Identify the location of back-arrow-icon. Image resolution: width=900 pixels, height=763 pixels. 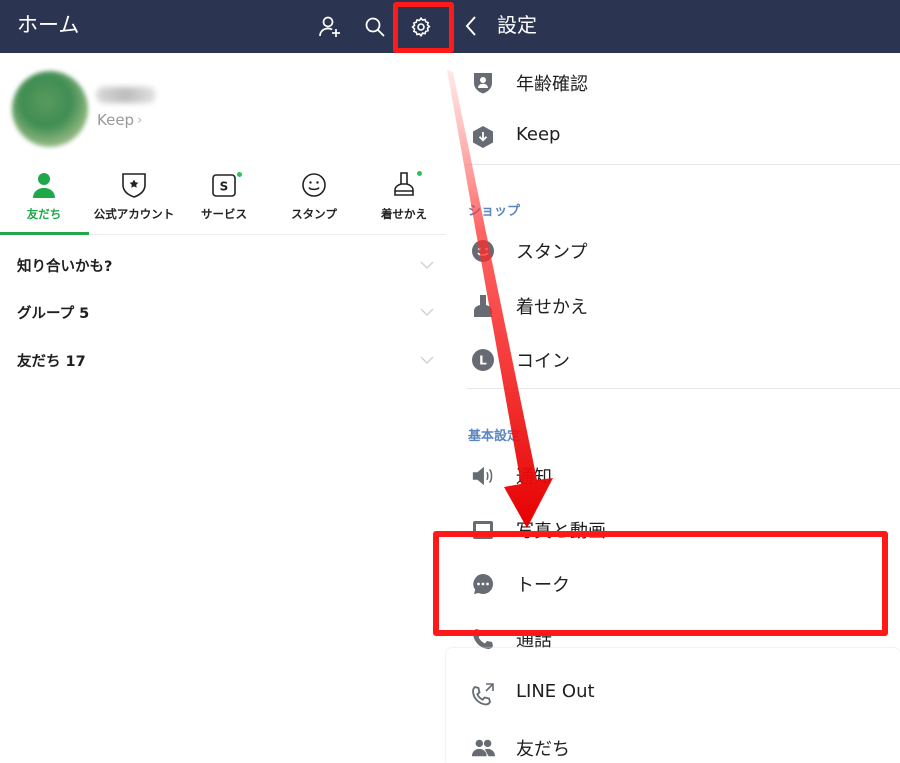
(474, 26).